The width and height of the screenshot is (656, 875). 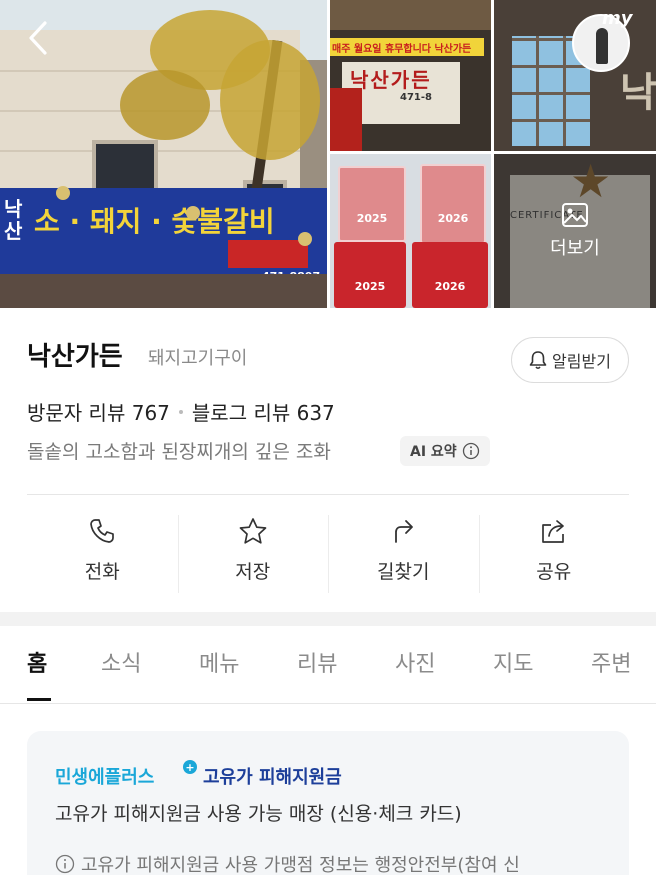 I want to click on active-tab-indicator, so click(x=39, y=699).